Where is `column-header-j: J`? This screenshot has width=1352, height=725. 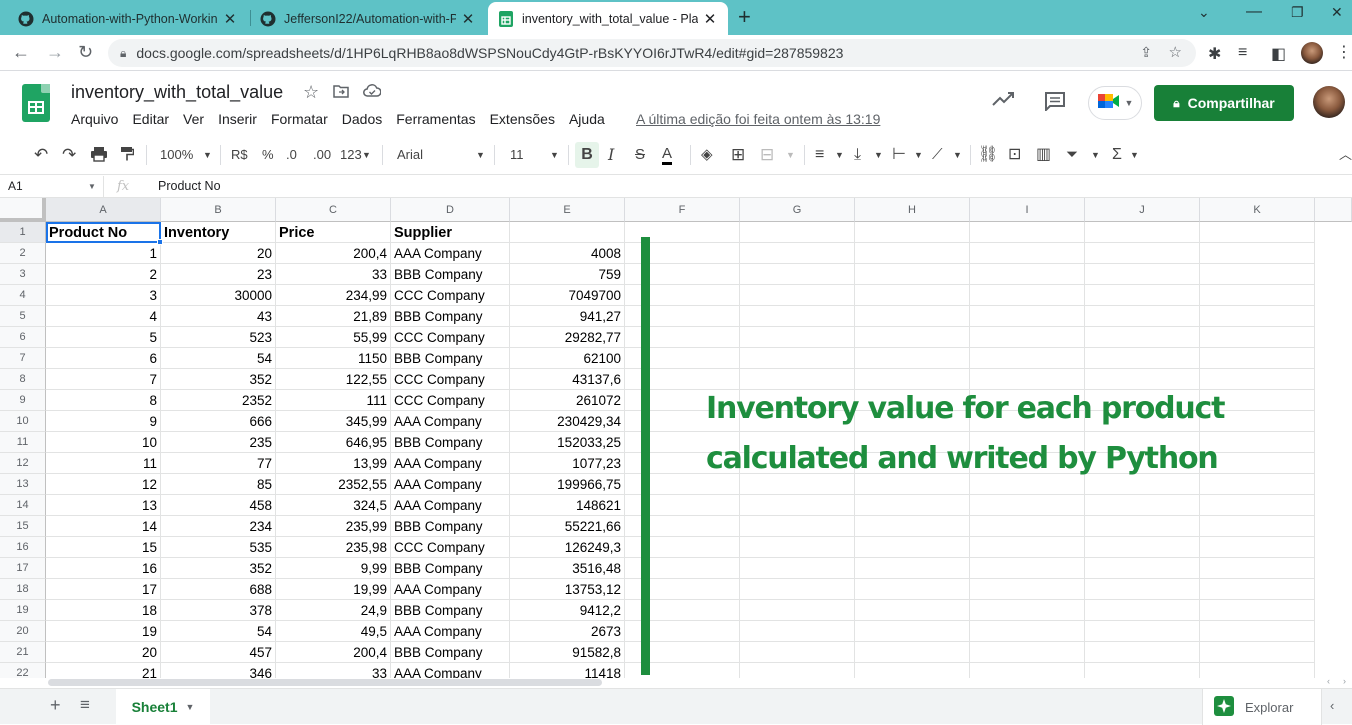 column-header-j: J is located at coordinates (1142, 210).